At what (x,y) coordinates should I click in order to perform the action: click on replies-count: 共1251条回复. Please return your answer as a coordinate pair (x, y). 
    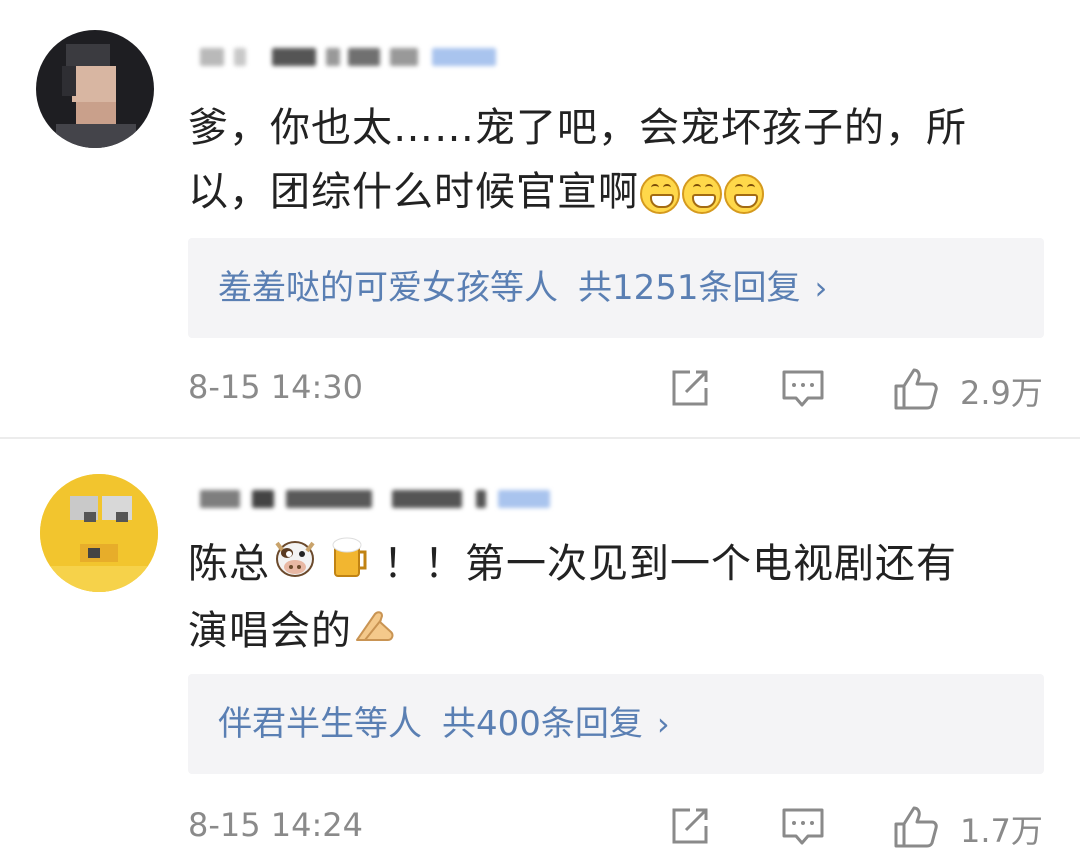
    Looking at the image, I should click on (689, 288).